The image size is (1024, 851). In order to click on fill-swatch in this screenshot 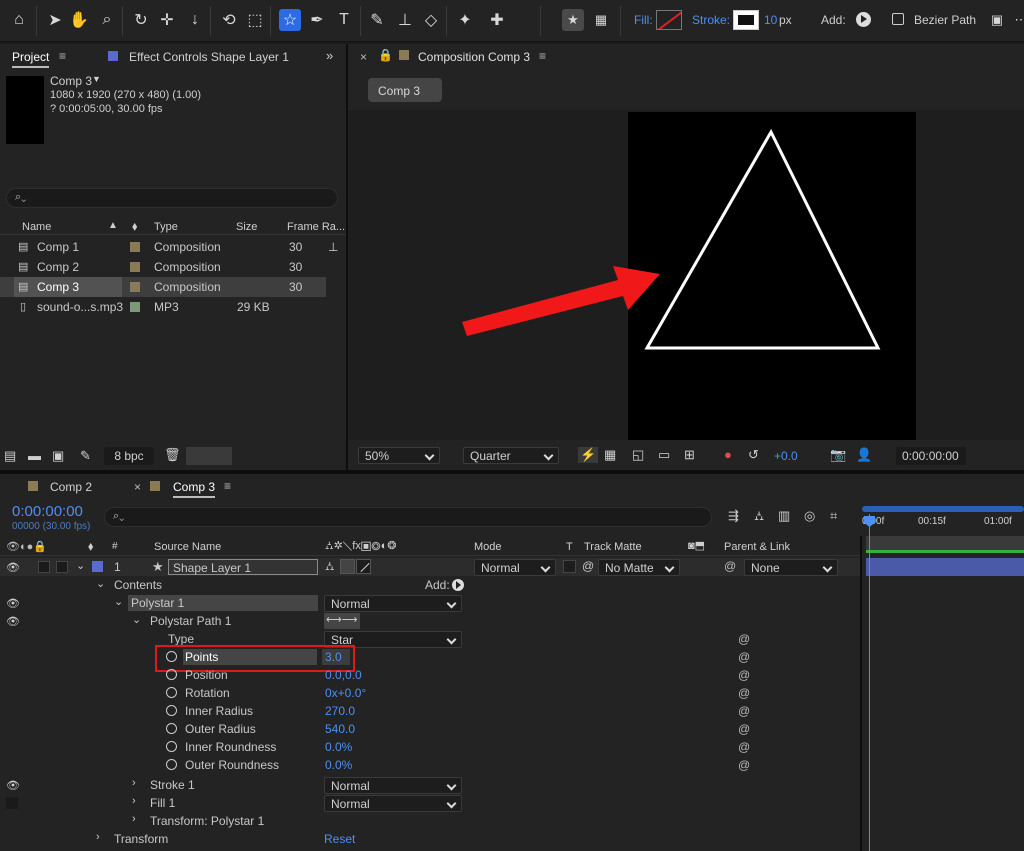, I will do `click(669, 20)`.